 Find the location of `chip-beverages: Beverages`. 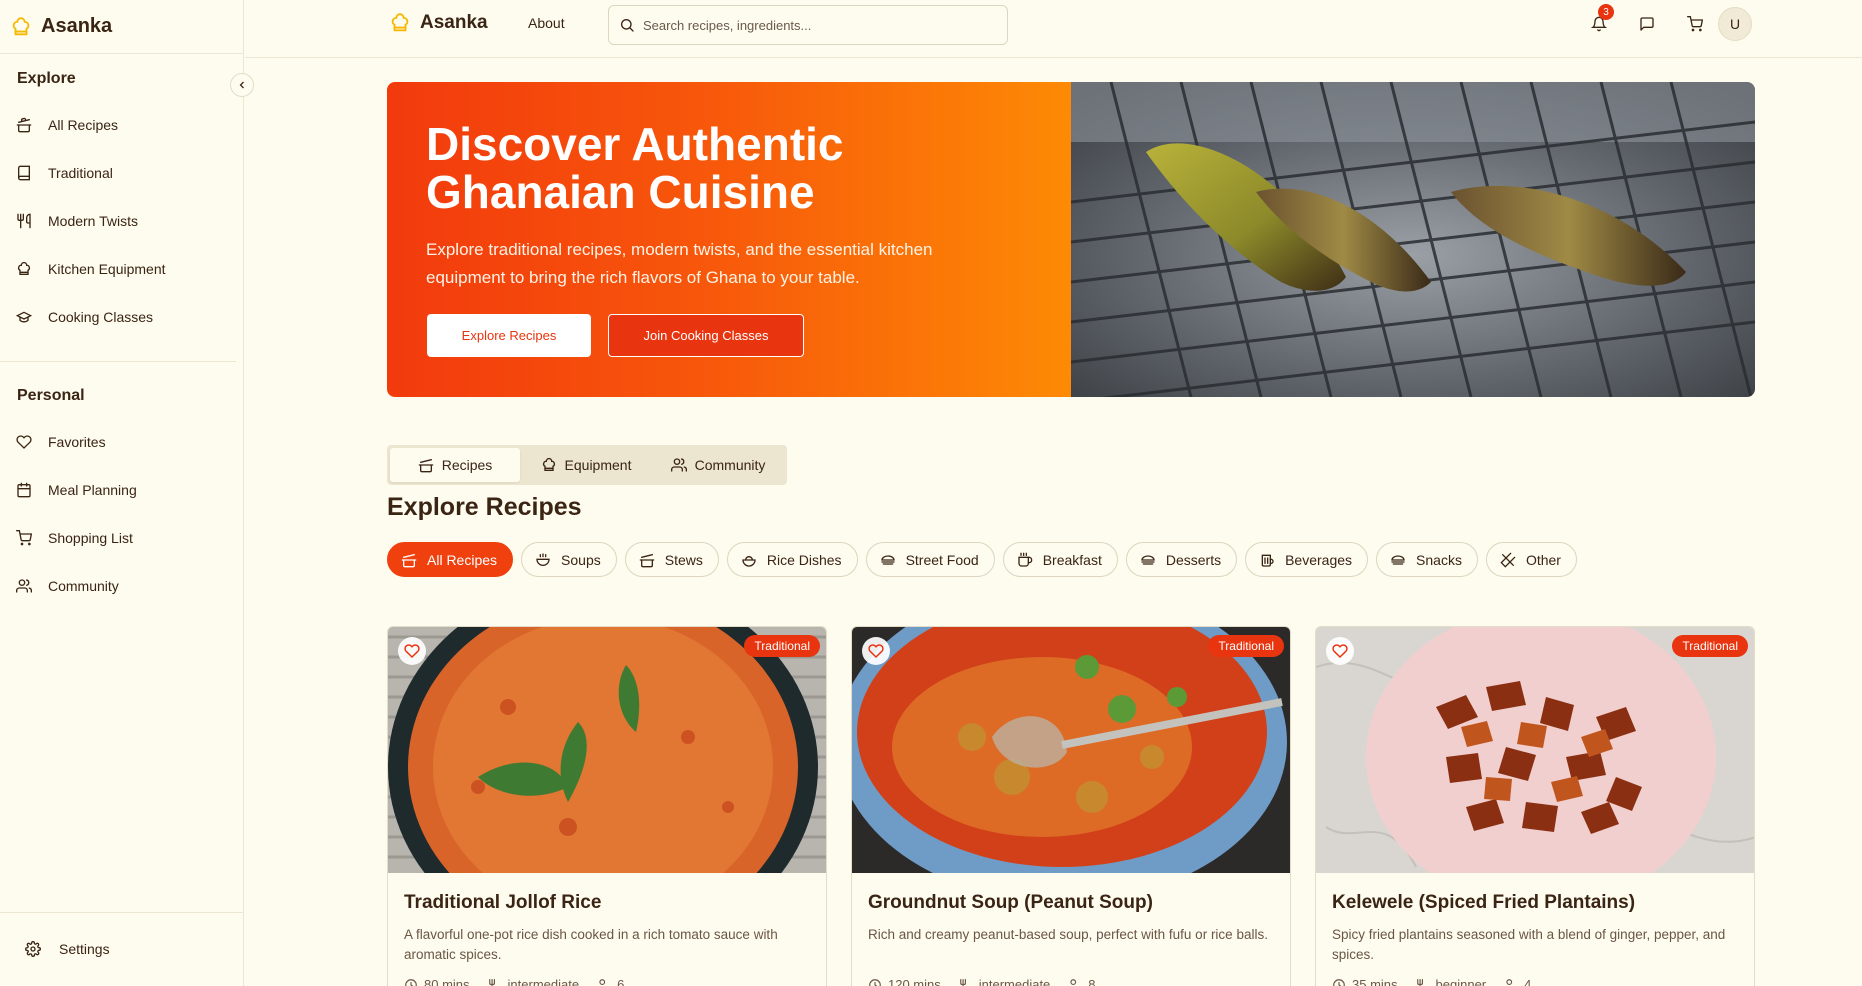

chip-beverages: Beverages is located at coordinates (1307, 559).